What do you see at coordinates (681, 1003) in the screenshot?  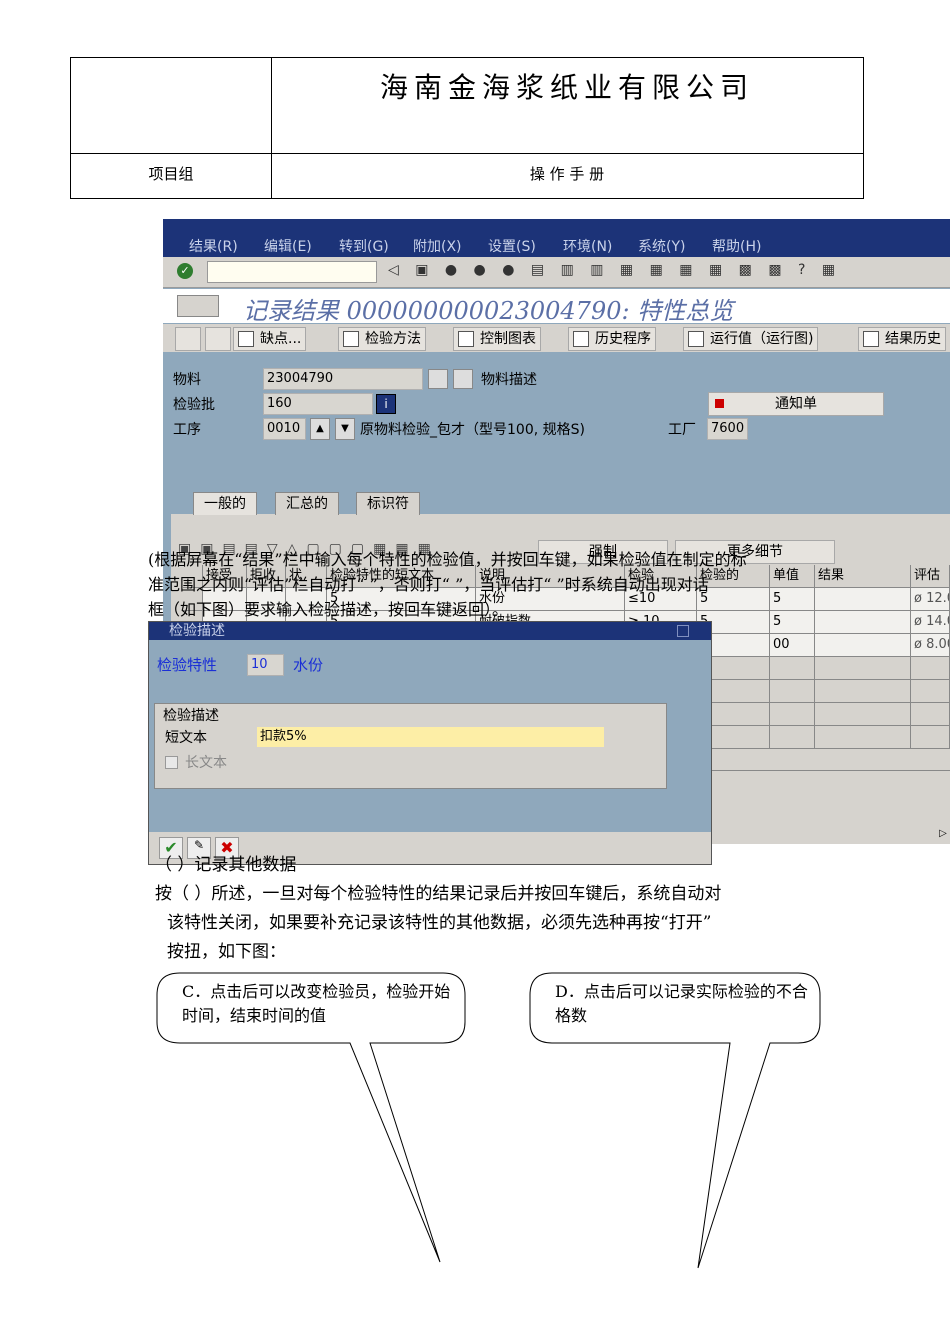 I see `callout-d-text: D．点击后可以记录实际检验的不合格数` at bounding box center [681, 1003].